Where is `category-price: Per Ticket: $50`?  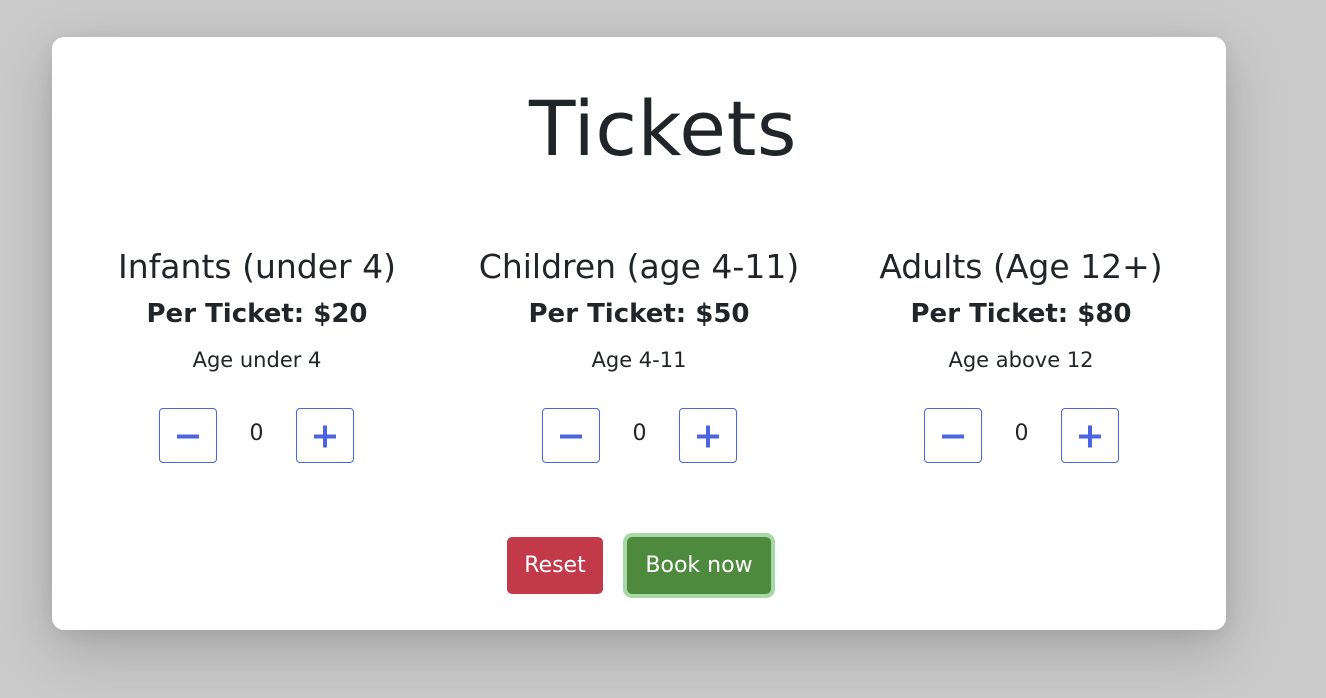
category-price: Per Ticket: $50 is located at coordinates (639, 314).